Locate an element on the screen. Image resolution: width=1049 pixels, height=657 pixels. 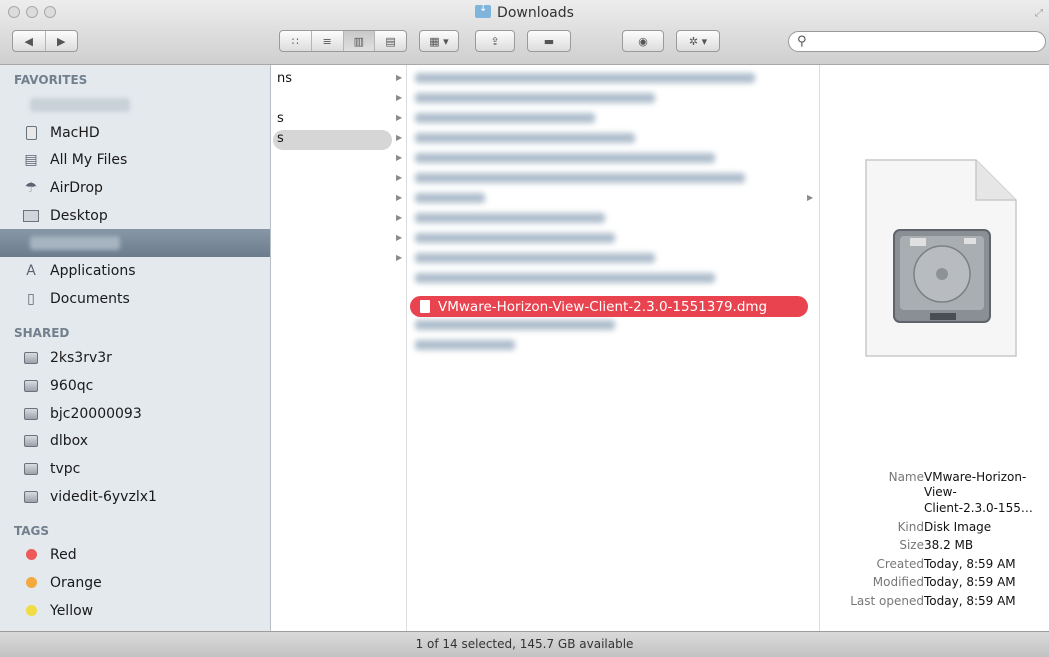
fullscreen-icon: ⤢ is located at coordinates (1039, 13).